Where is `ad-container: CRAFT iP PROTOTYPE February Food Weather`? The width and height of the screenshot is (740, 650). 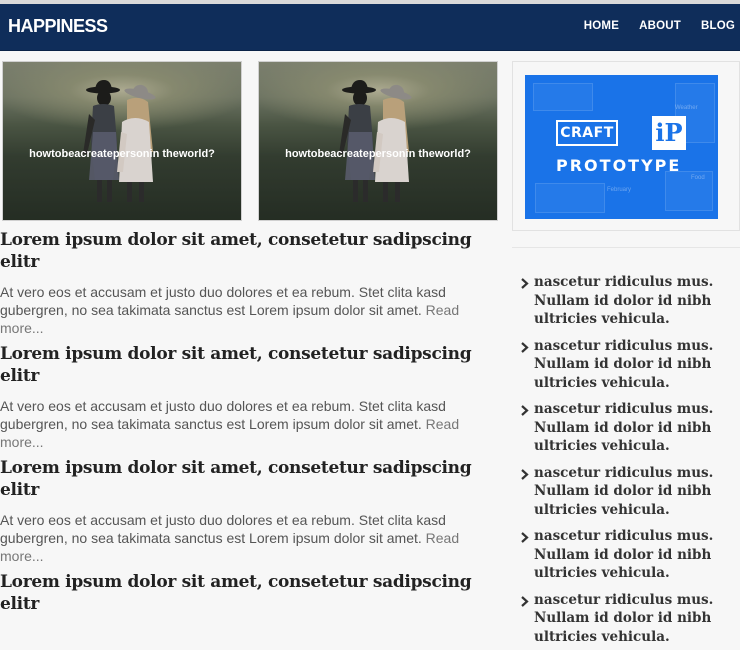
ad-container: CRAFT iP PROTOTYPE February Food Weather is located at coordinates (626, 146).